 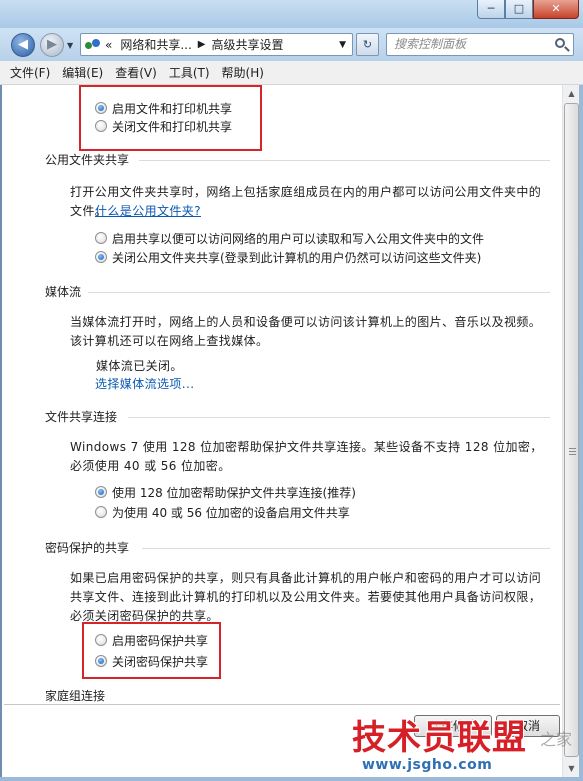 What do you see at coordinates (571, 768) in the screenshot?
I see `scroll-down-icon: ▼` at bounding box center [571, 768].